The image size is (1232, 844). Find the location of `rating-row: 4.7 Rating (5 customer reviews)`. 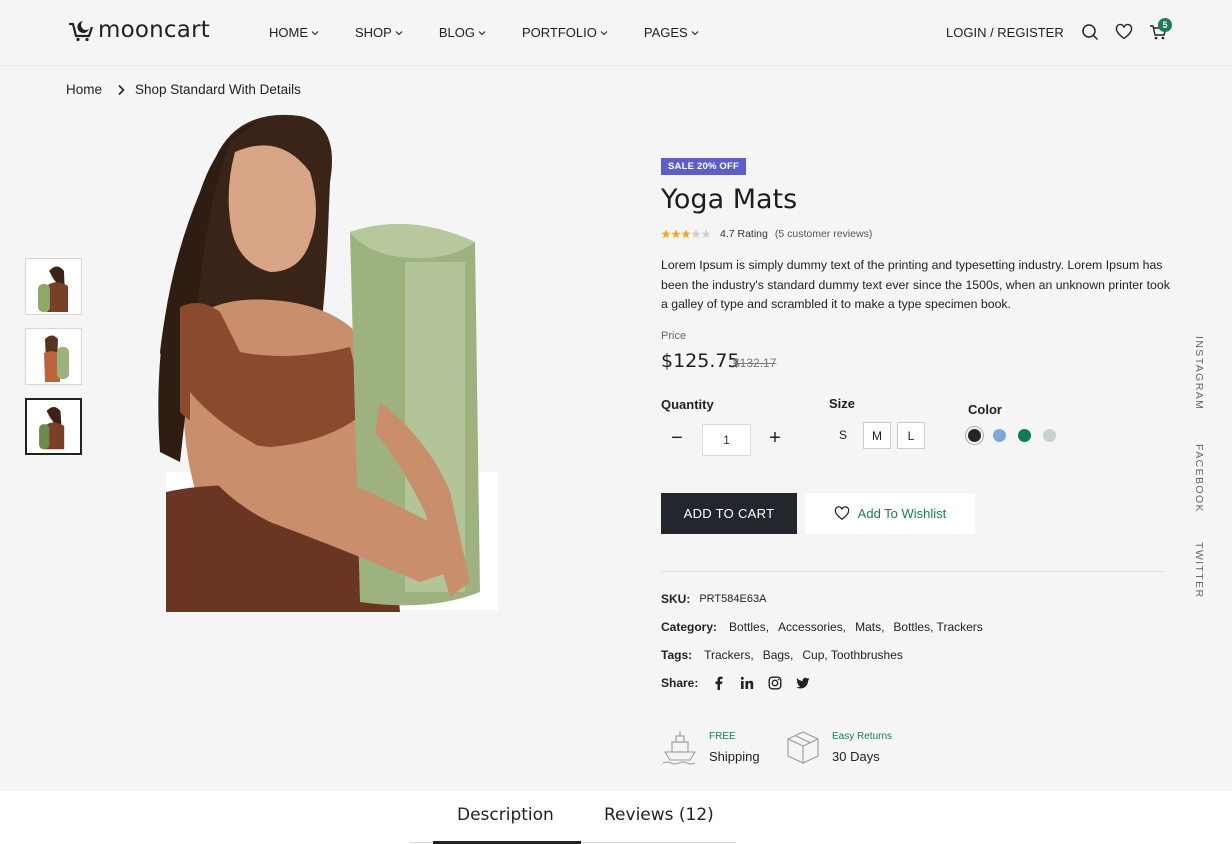

rating-row: 4.7 Rating (5 customer reviews) is located at coordinates (766, 234).